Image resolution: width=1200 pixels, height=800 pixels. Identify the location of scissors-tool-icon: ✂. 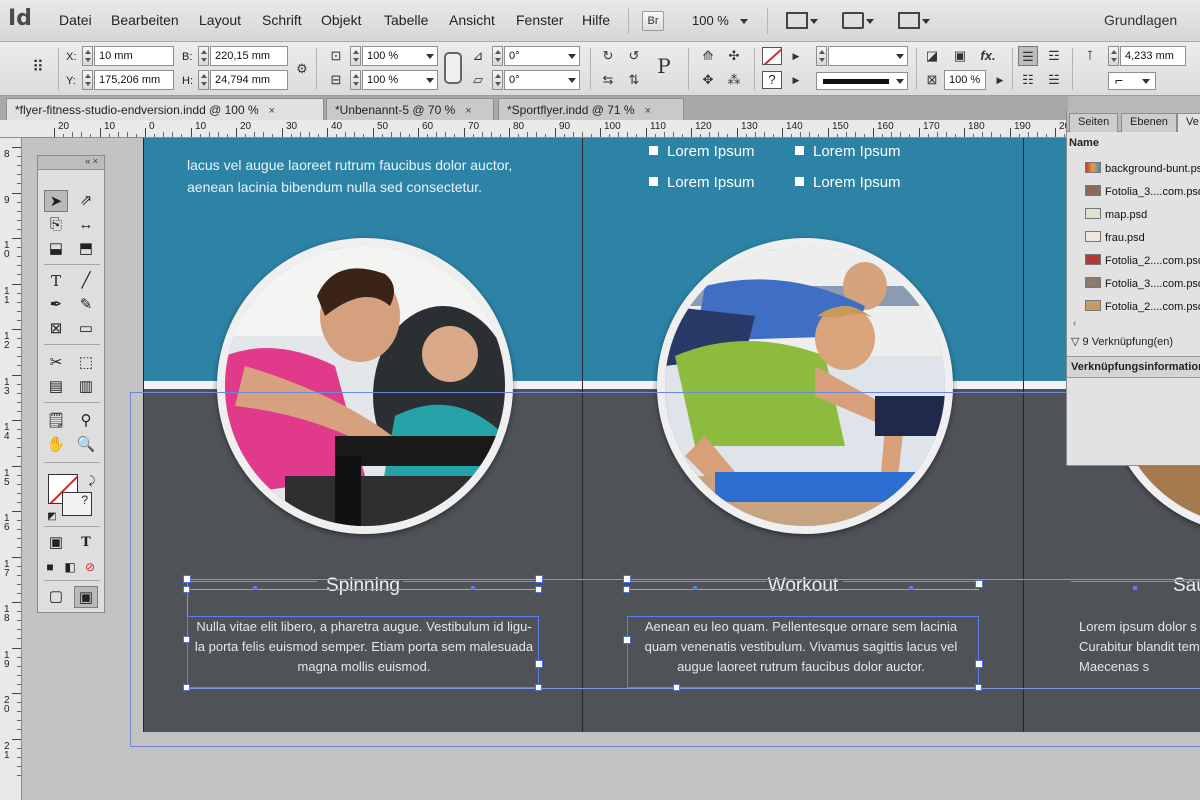
(56, 363).